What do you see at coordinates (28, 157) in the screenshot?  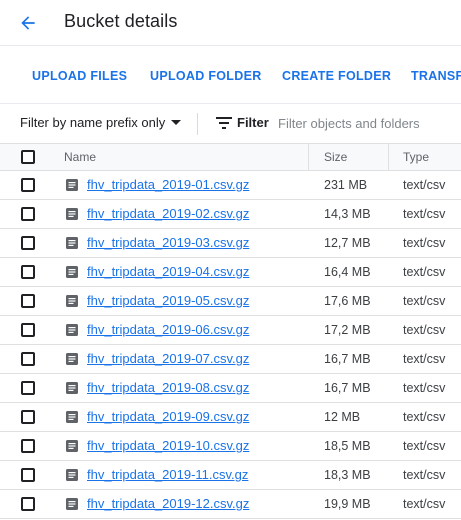 I see `select-all-checkbox` at bounding box center [28, 157].